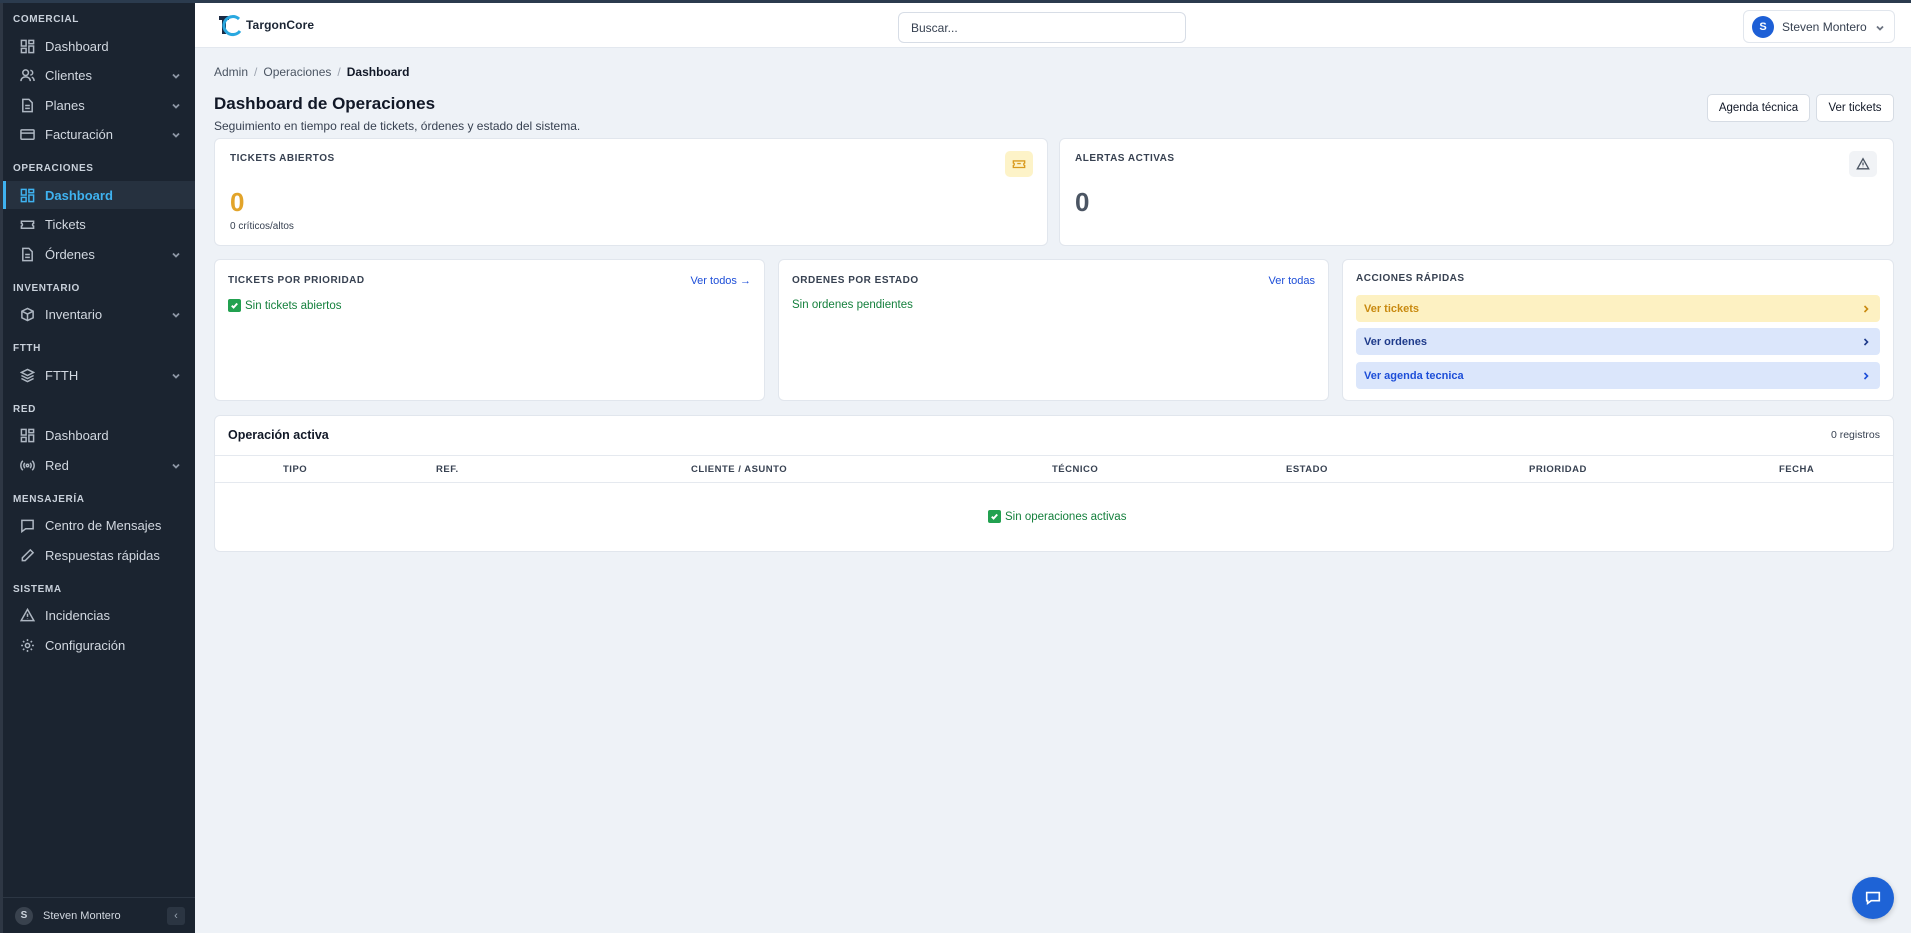  Describe the element at coordinates (994, 516) in the screenshot. I see `check-icon` at that location.